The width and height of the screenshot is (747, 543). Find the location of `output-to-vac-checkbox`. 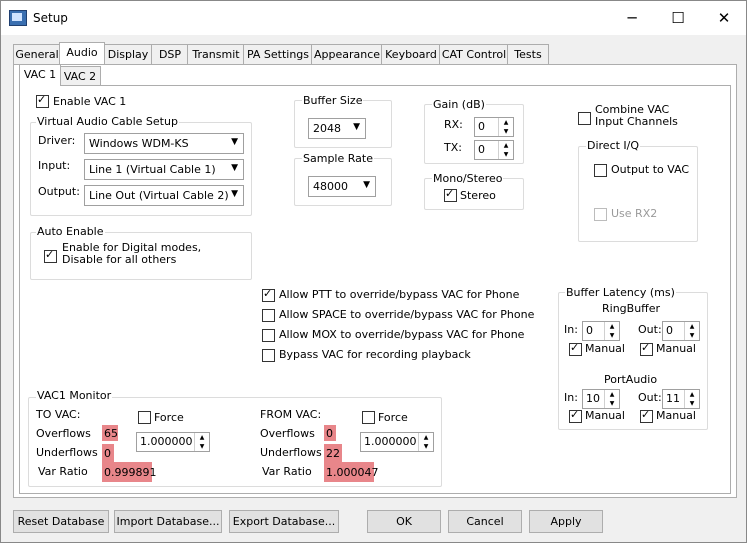

output-to-vac-checkbox is located at coordinates (600, 170).